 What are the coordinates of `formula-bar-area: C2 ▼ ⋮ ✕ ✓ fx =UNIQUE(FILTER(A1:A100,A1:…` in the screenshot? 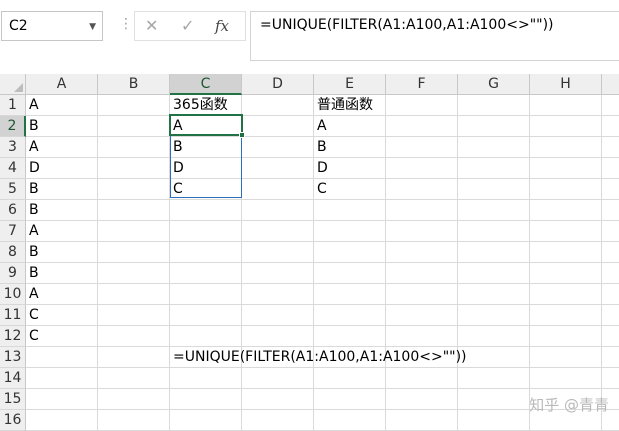 It's located at (309, 31).